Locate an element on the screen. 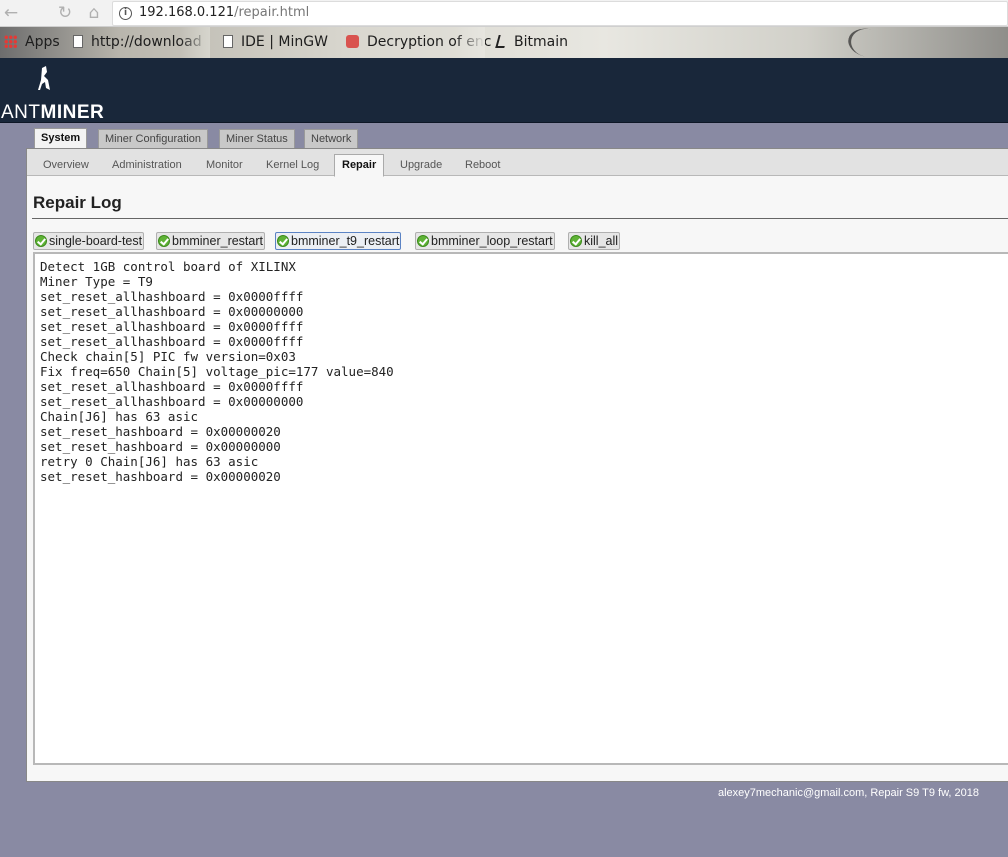 The width and height of the screenshot is (1008, 857). bmminer-t9-restart-button: bmminer_t9_restart is located at coordinates (338, 241).